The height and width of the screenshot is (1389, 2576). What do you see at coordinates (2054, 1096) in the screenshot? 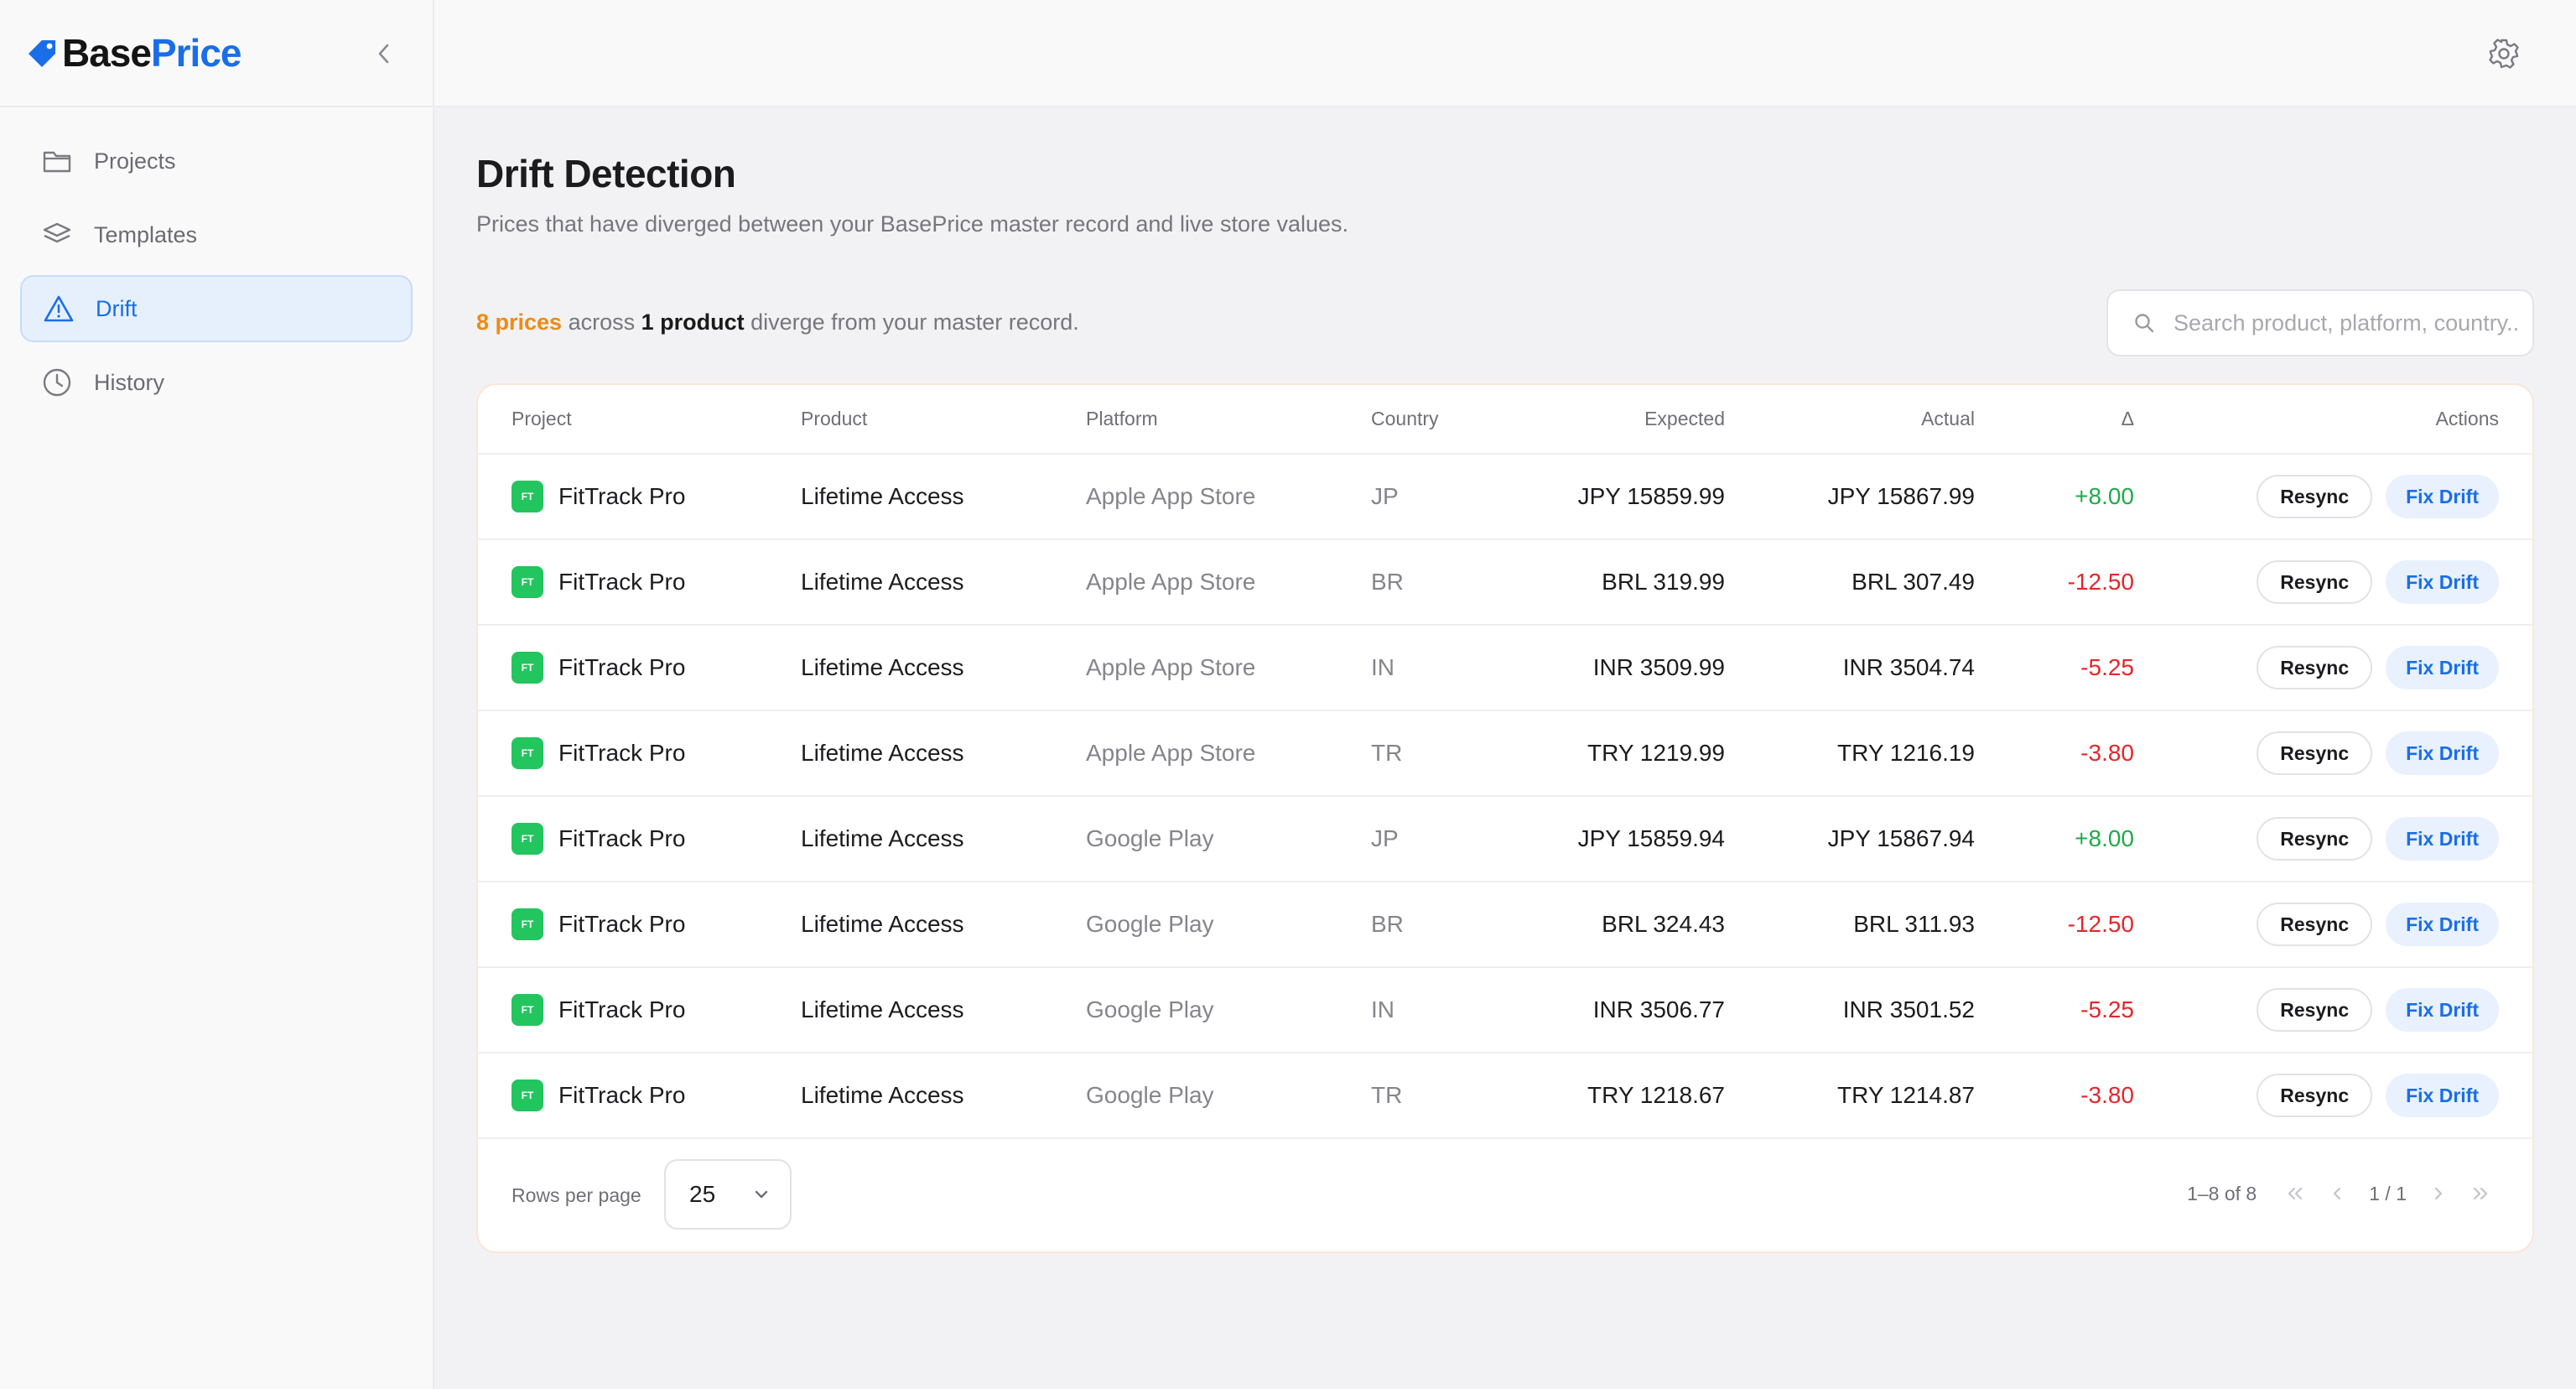
I see `cell-delta: -3.80` at bounding box center [2054, 1096].